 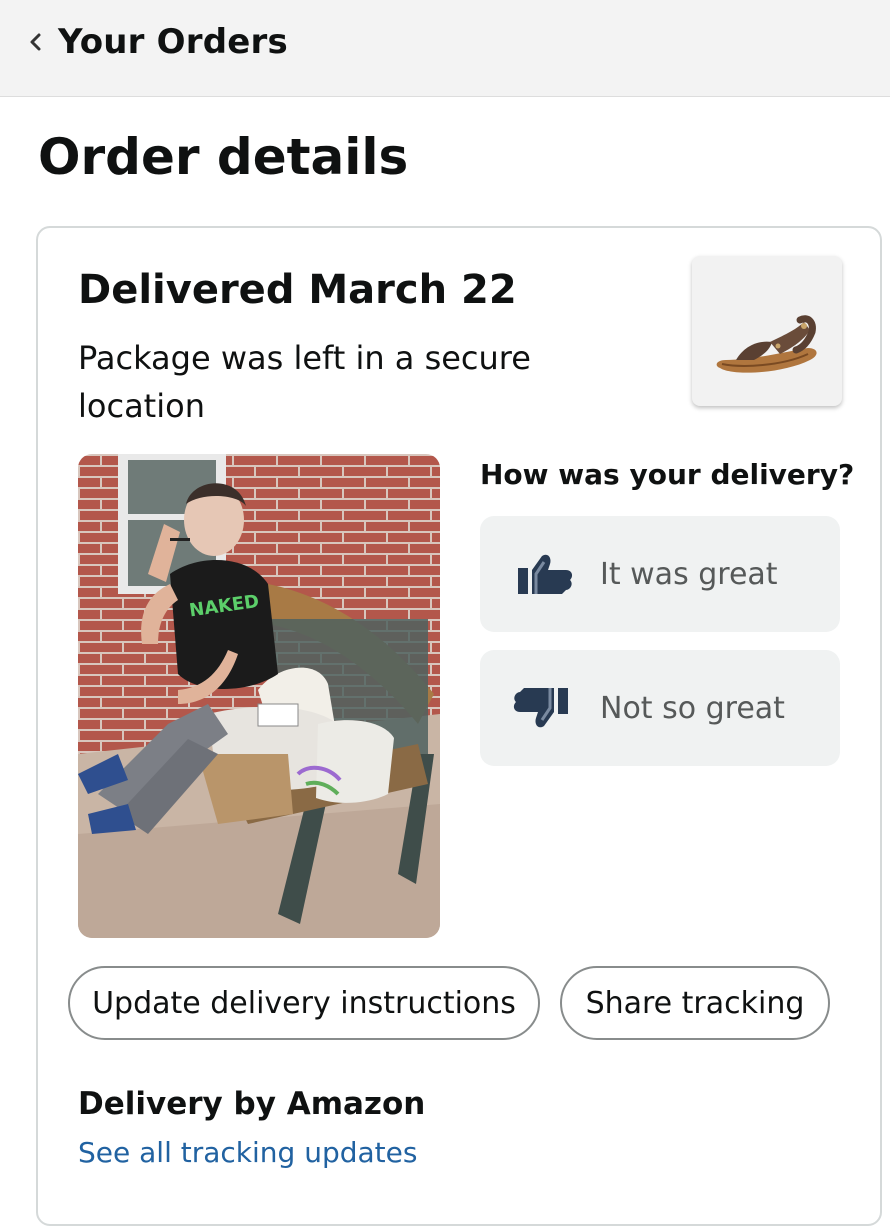 I want to click on feedback-not-great-button: Not so great, so click(x=660, y=708).